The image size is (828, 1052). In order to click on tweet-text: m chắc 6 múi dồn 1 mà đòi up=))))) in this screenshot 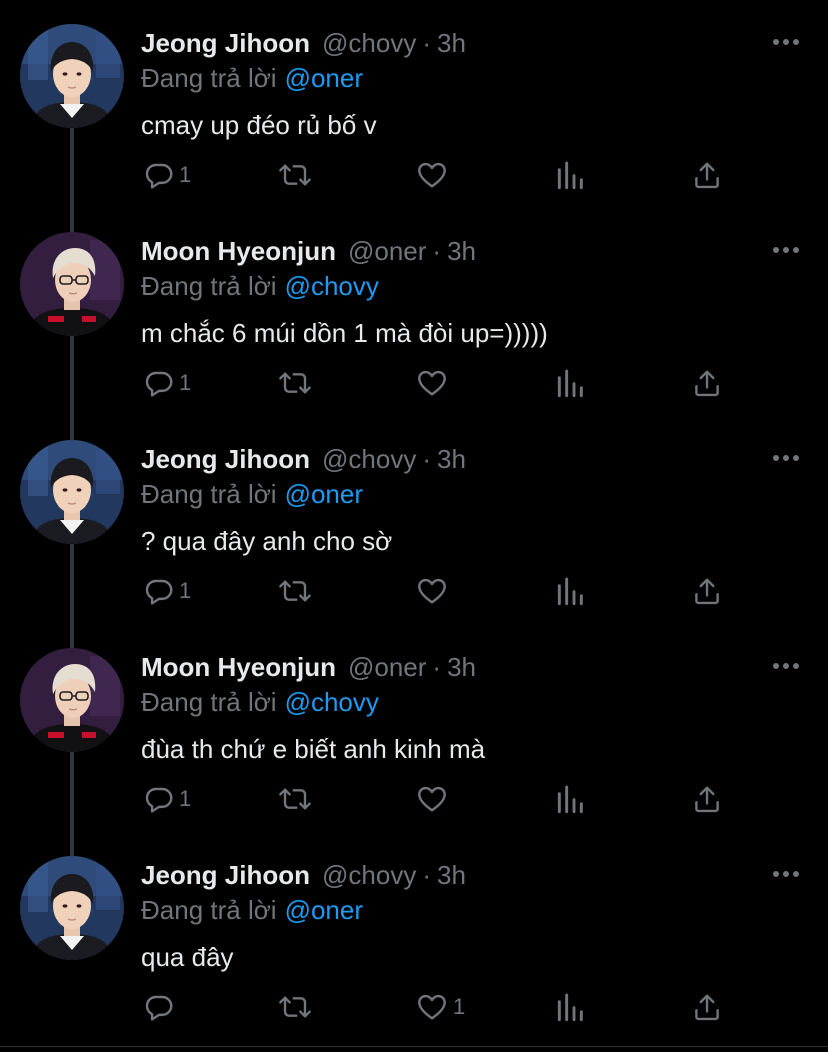, I will do `click(344, 333)`.